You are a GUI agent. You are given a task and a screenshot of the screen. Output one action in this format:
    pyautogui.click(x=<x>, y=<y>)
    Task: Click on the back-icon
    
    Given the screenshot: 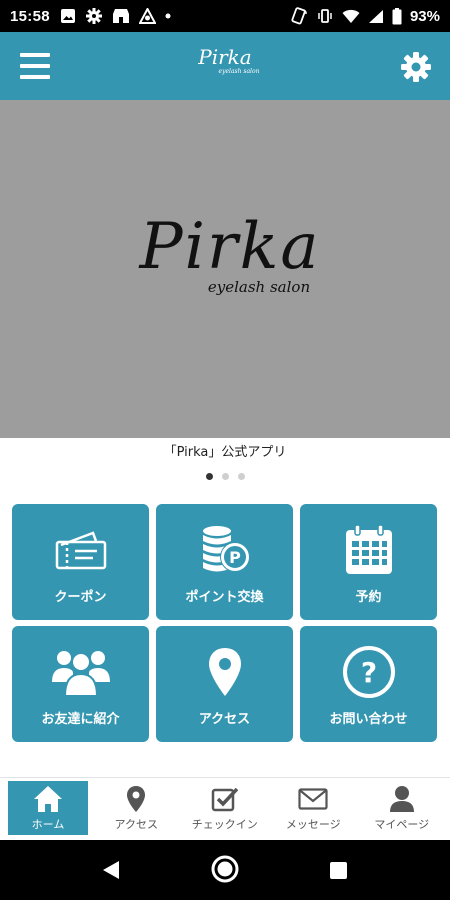 What is the action you would take?
    pyautogui.click(x=111, y=870)
    